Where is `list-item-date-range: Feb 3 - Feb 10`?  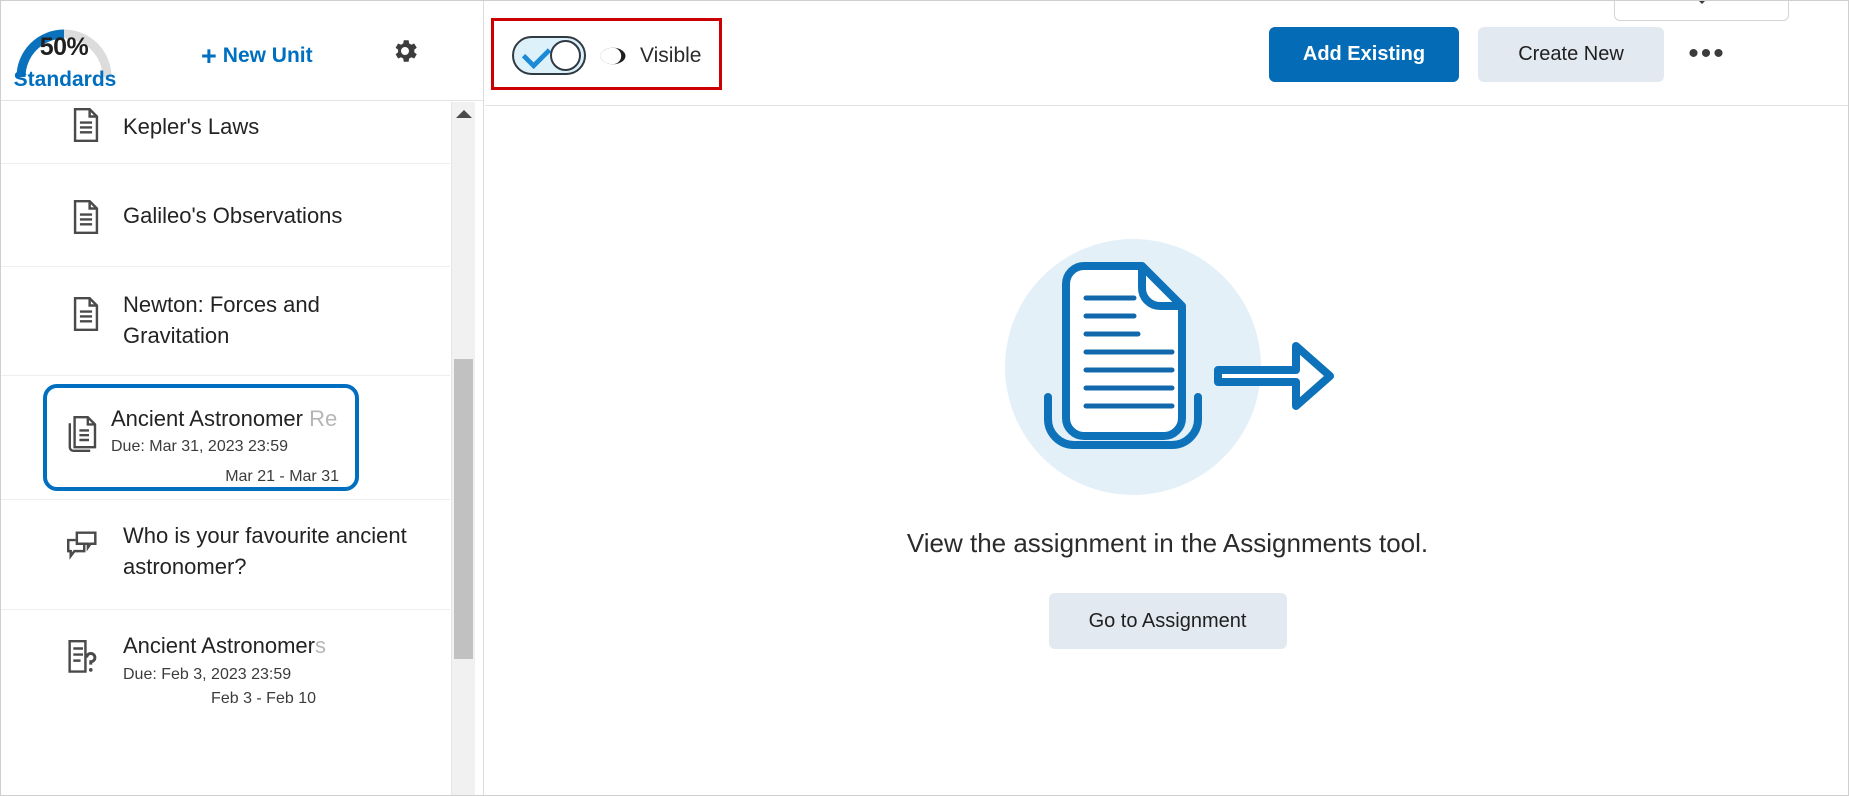
list-item-date-range: Feb 3 - Feb 10 is located at coordinates (263, 698).